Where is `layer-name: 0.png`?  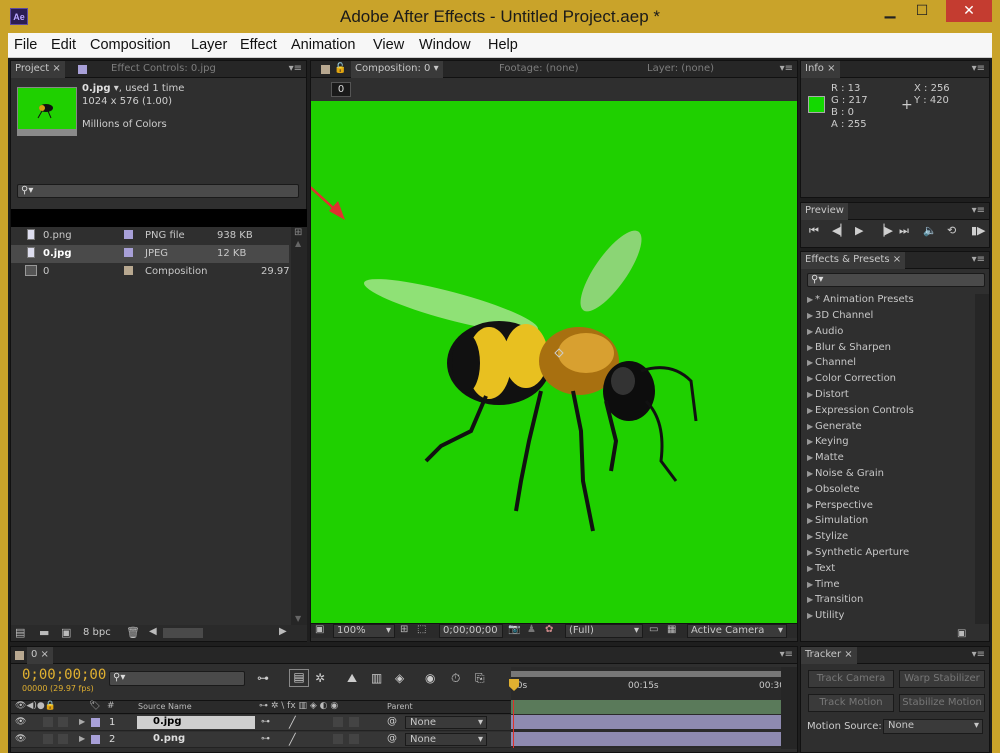
layer-name: 0.png is located at coordinates (196, 739).